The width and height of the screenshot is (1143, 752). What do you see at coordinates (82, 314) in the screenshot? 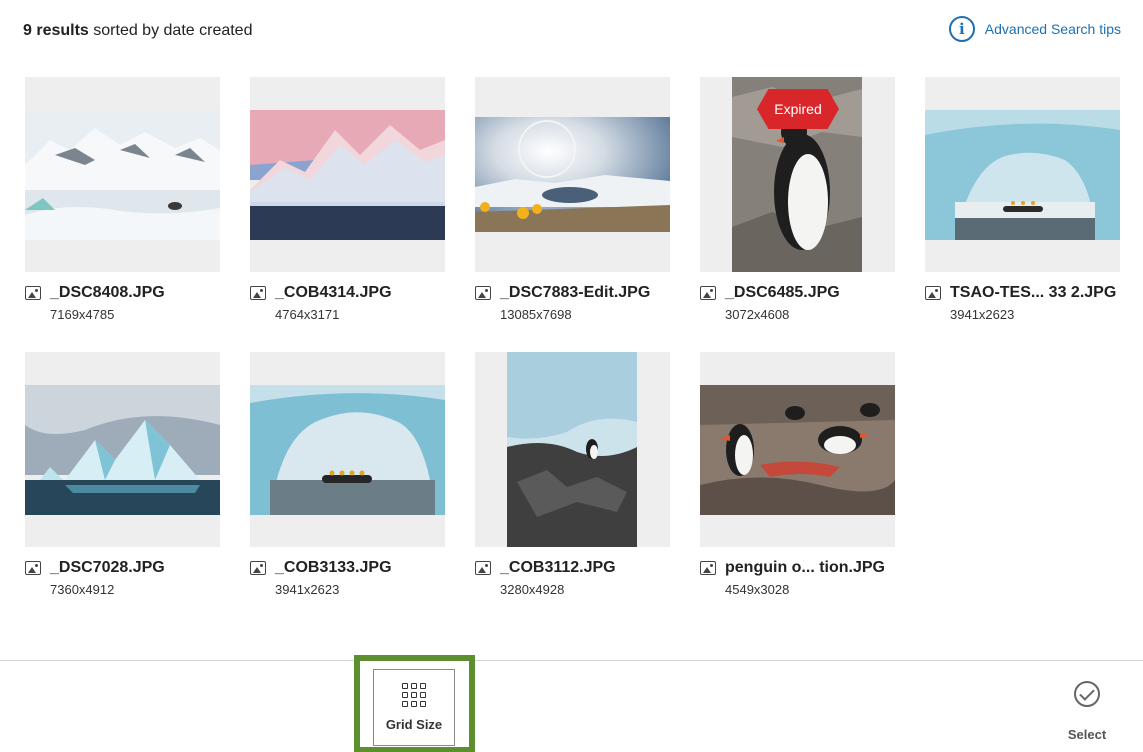
I see `asset-dimensions: 7169x4785` at bounding box center [82, 314].